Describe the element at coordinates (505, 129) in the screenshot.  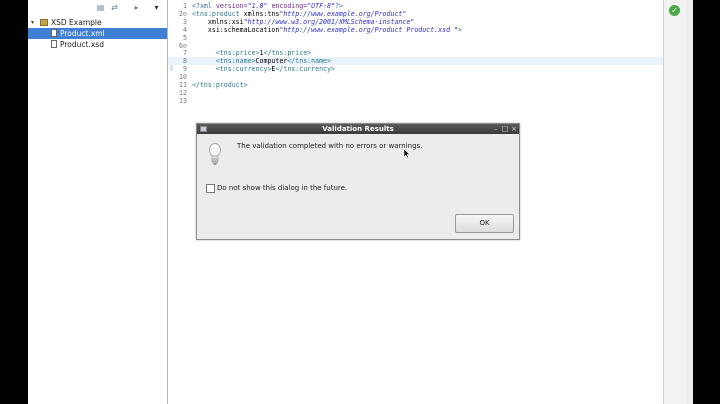
I see `maximize-icon: □` at that location.